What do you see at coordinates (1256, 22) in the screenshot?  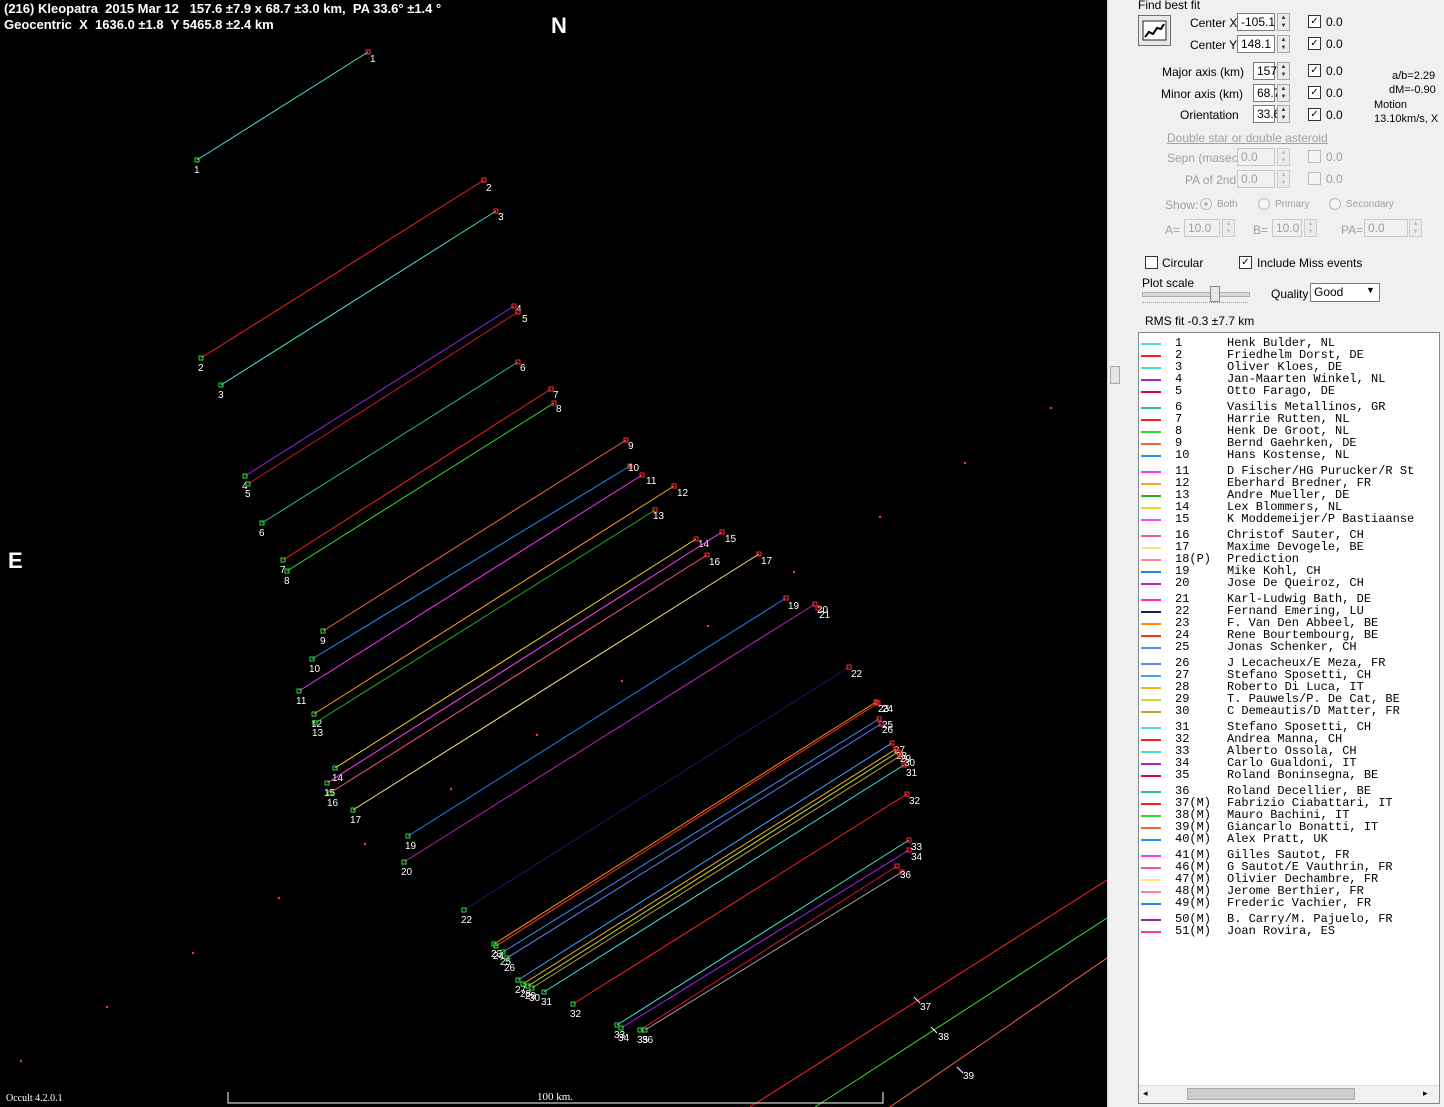 I see `center-x-input: -105.1` at bounding box center [1256, 22].